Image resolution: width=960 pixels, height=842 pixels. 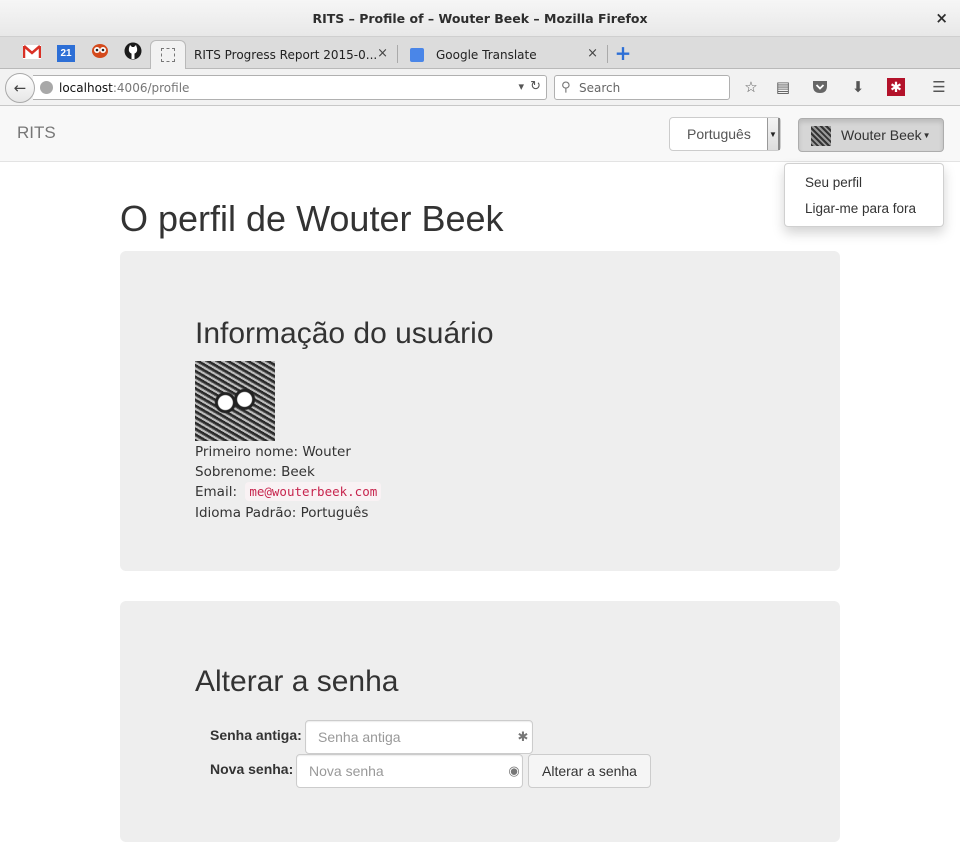 I want to click on url-host: localhost, so click(x=86, y=87).